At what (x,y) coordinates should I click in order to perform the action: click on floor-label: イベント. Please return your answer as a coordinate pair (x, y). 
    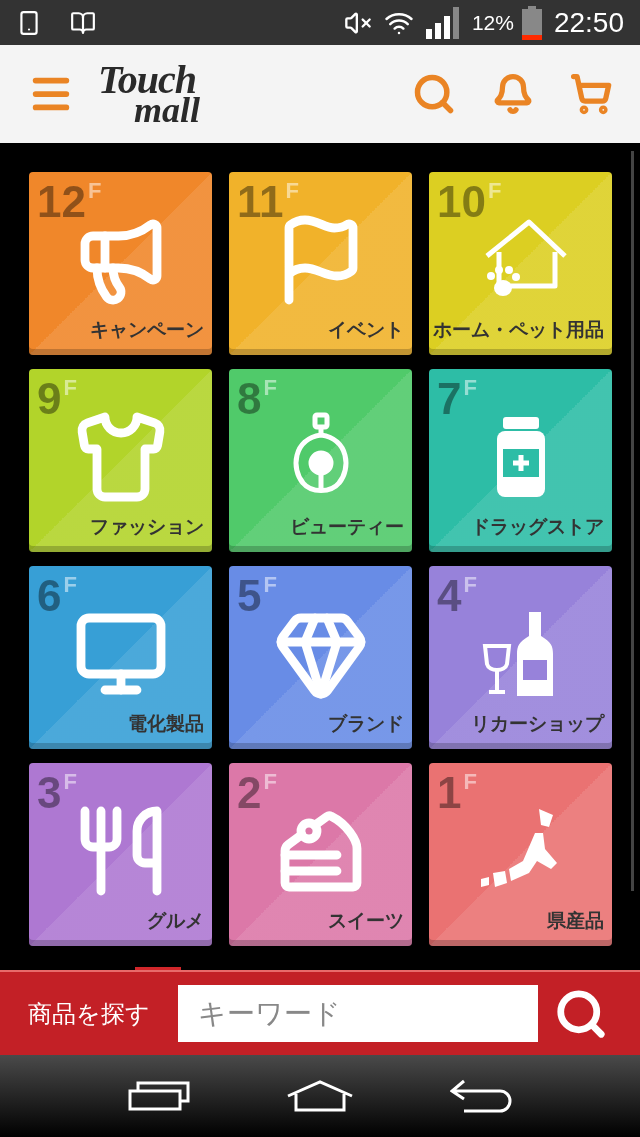
    Looking at the image, I should click on (366, 329).